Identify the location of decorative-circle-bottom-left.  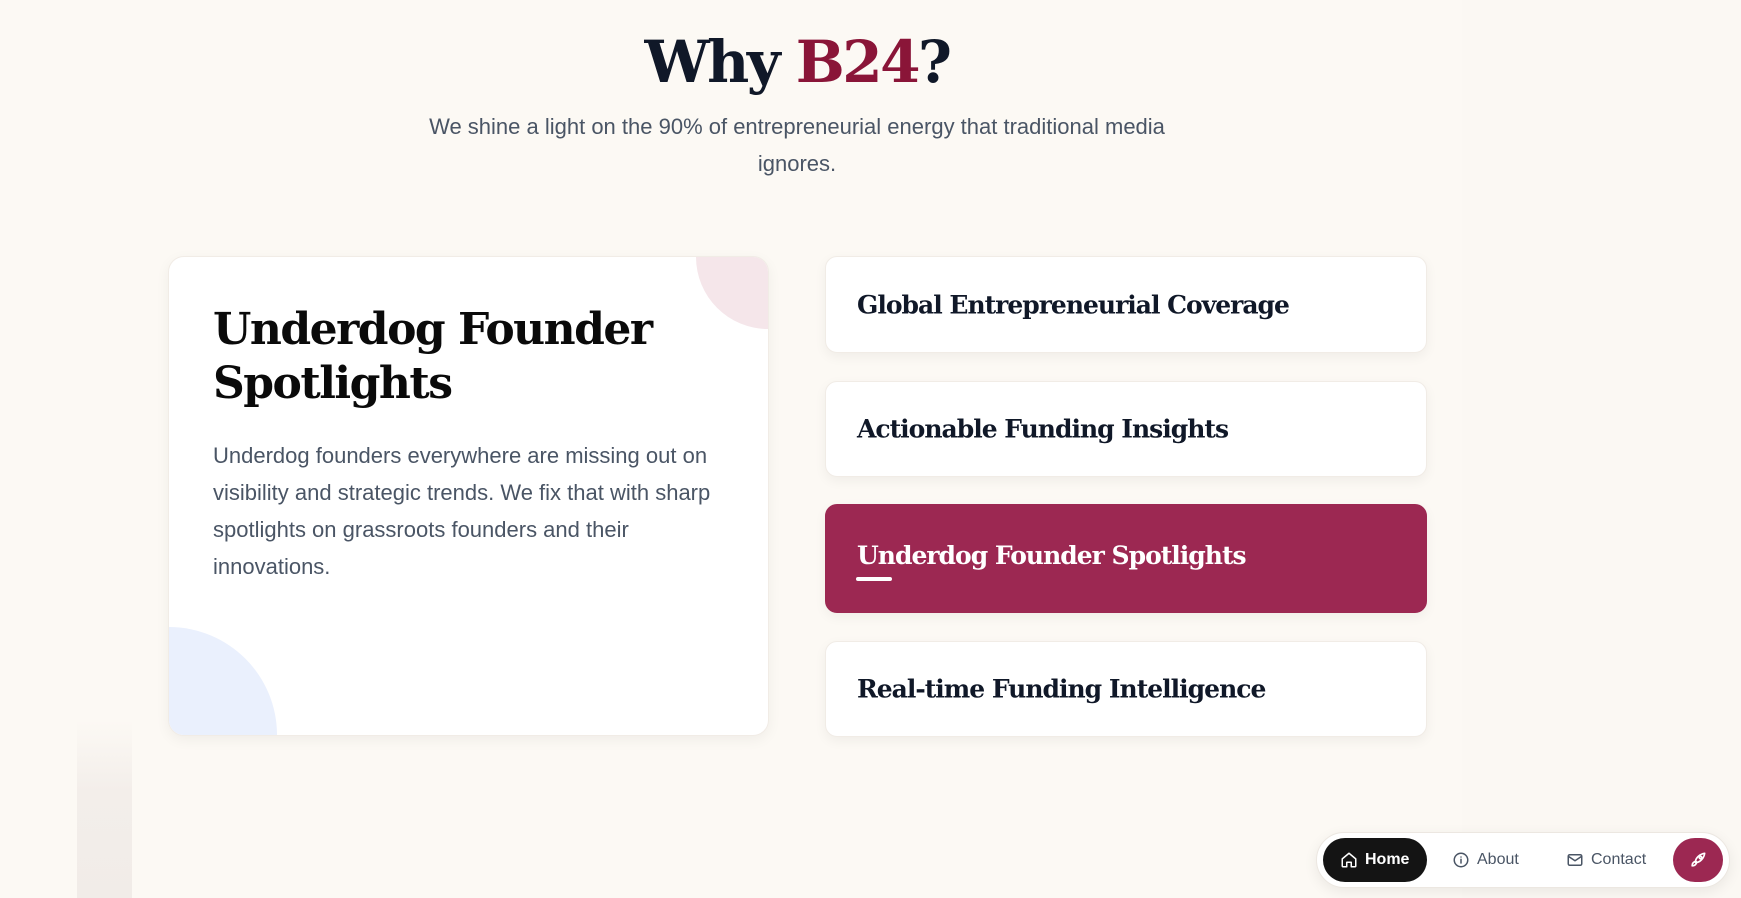
(223, 681).